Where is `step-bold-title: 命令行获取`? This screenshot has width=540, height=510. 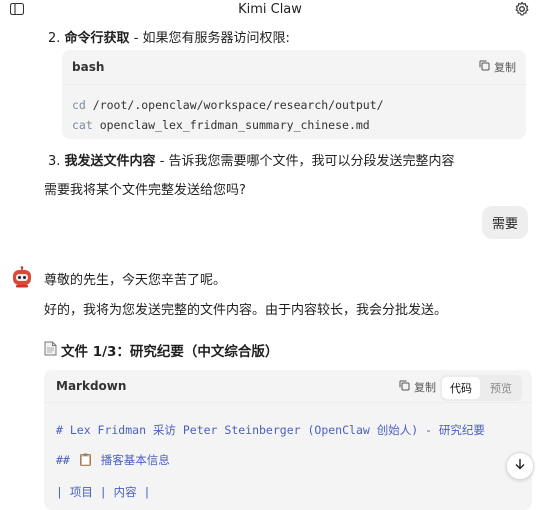
step-bold-title: 命令行获取 is located at coordinates (97, 38).